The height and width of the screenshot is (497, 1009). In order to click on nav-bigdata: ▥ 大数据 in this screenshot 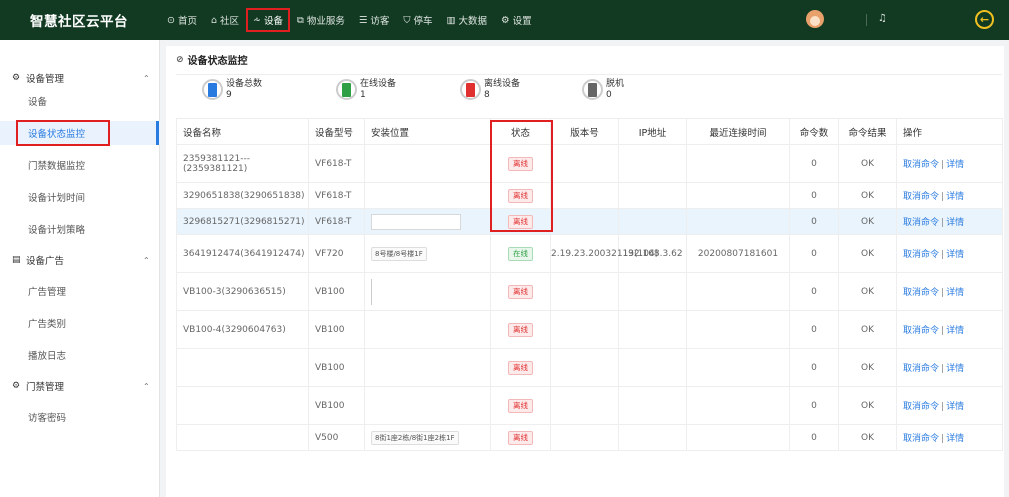, I will do `click(467, 20)`.